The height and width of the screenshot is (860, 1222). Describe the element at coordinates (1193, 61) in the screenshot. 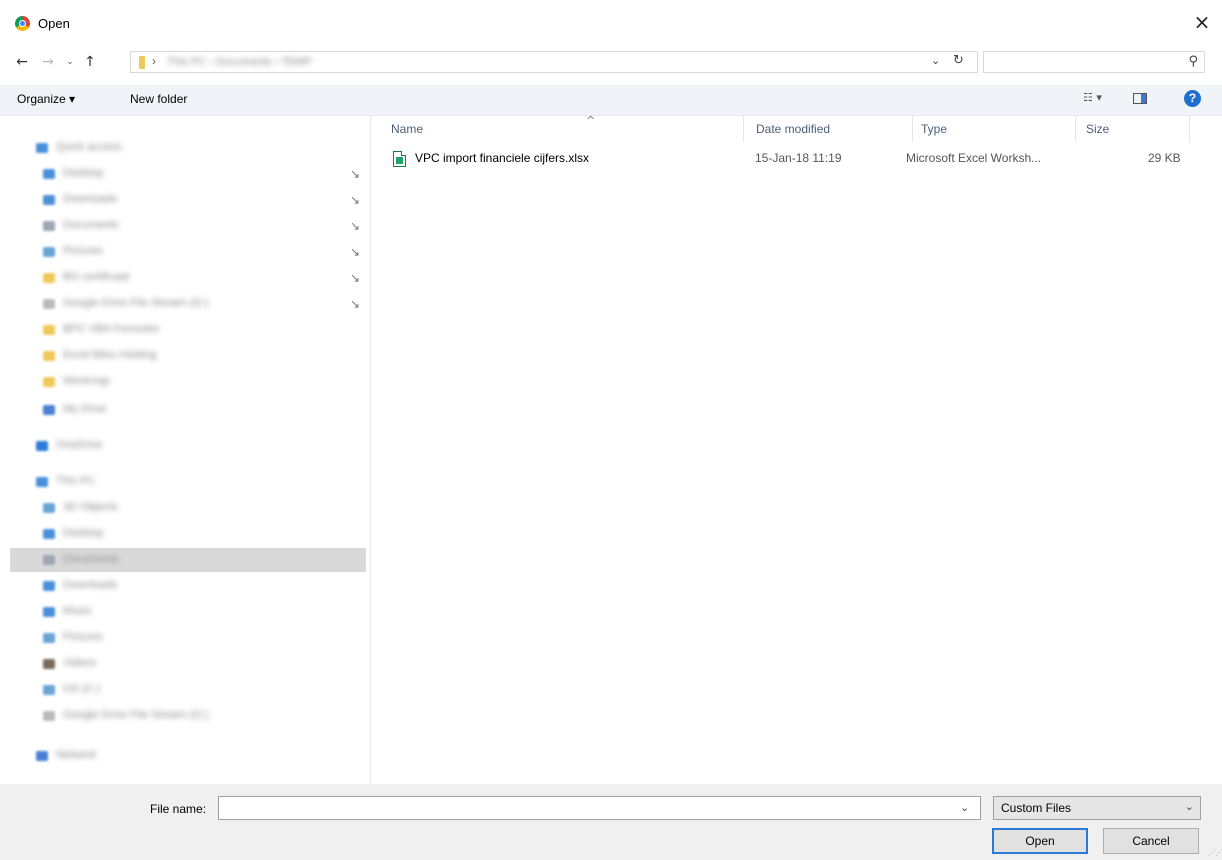

I see `search-icon: ⚲` at that location.